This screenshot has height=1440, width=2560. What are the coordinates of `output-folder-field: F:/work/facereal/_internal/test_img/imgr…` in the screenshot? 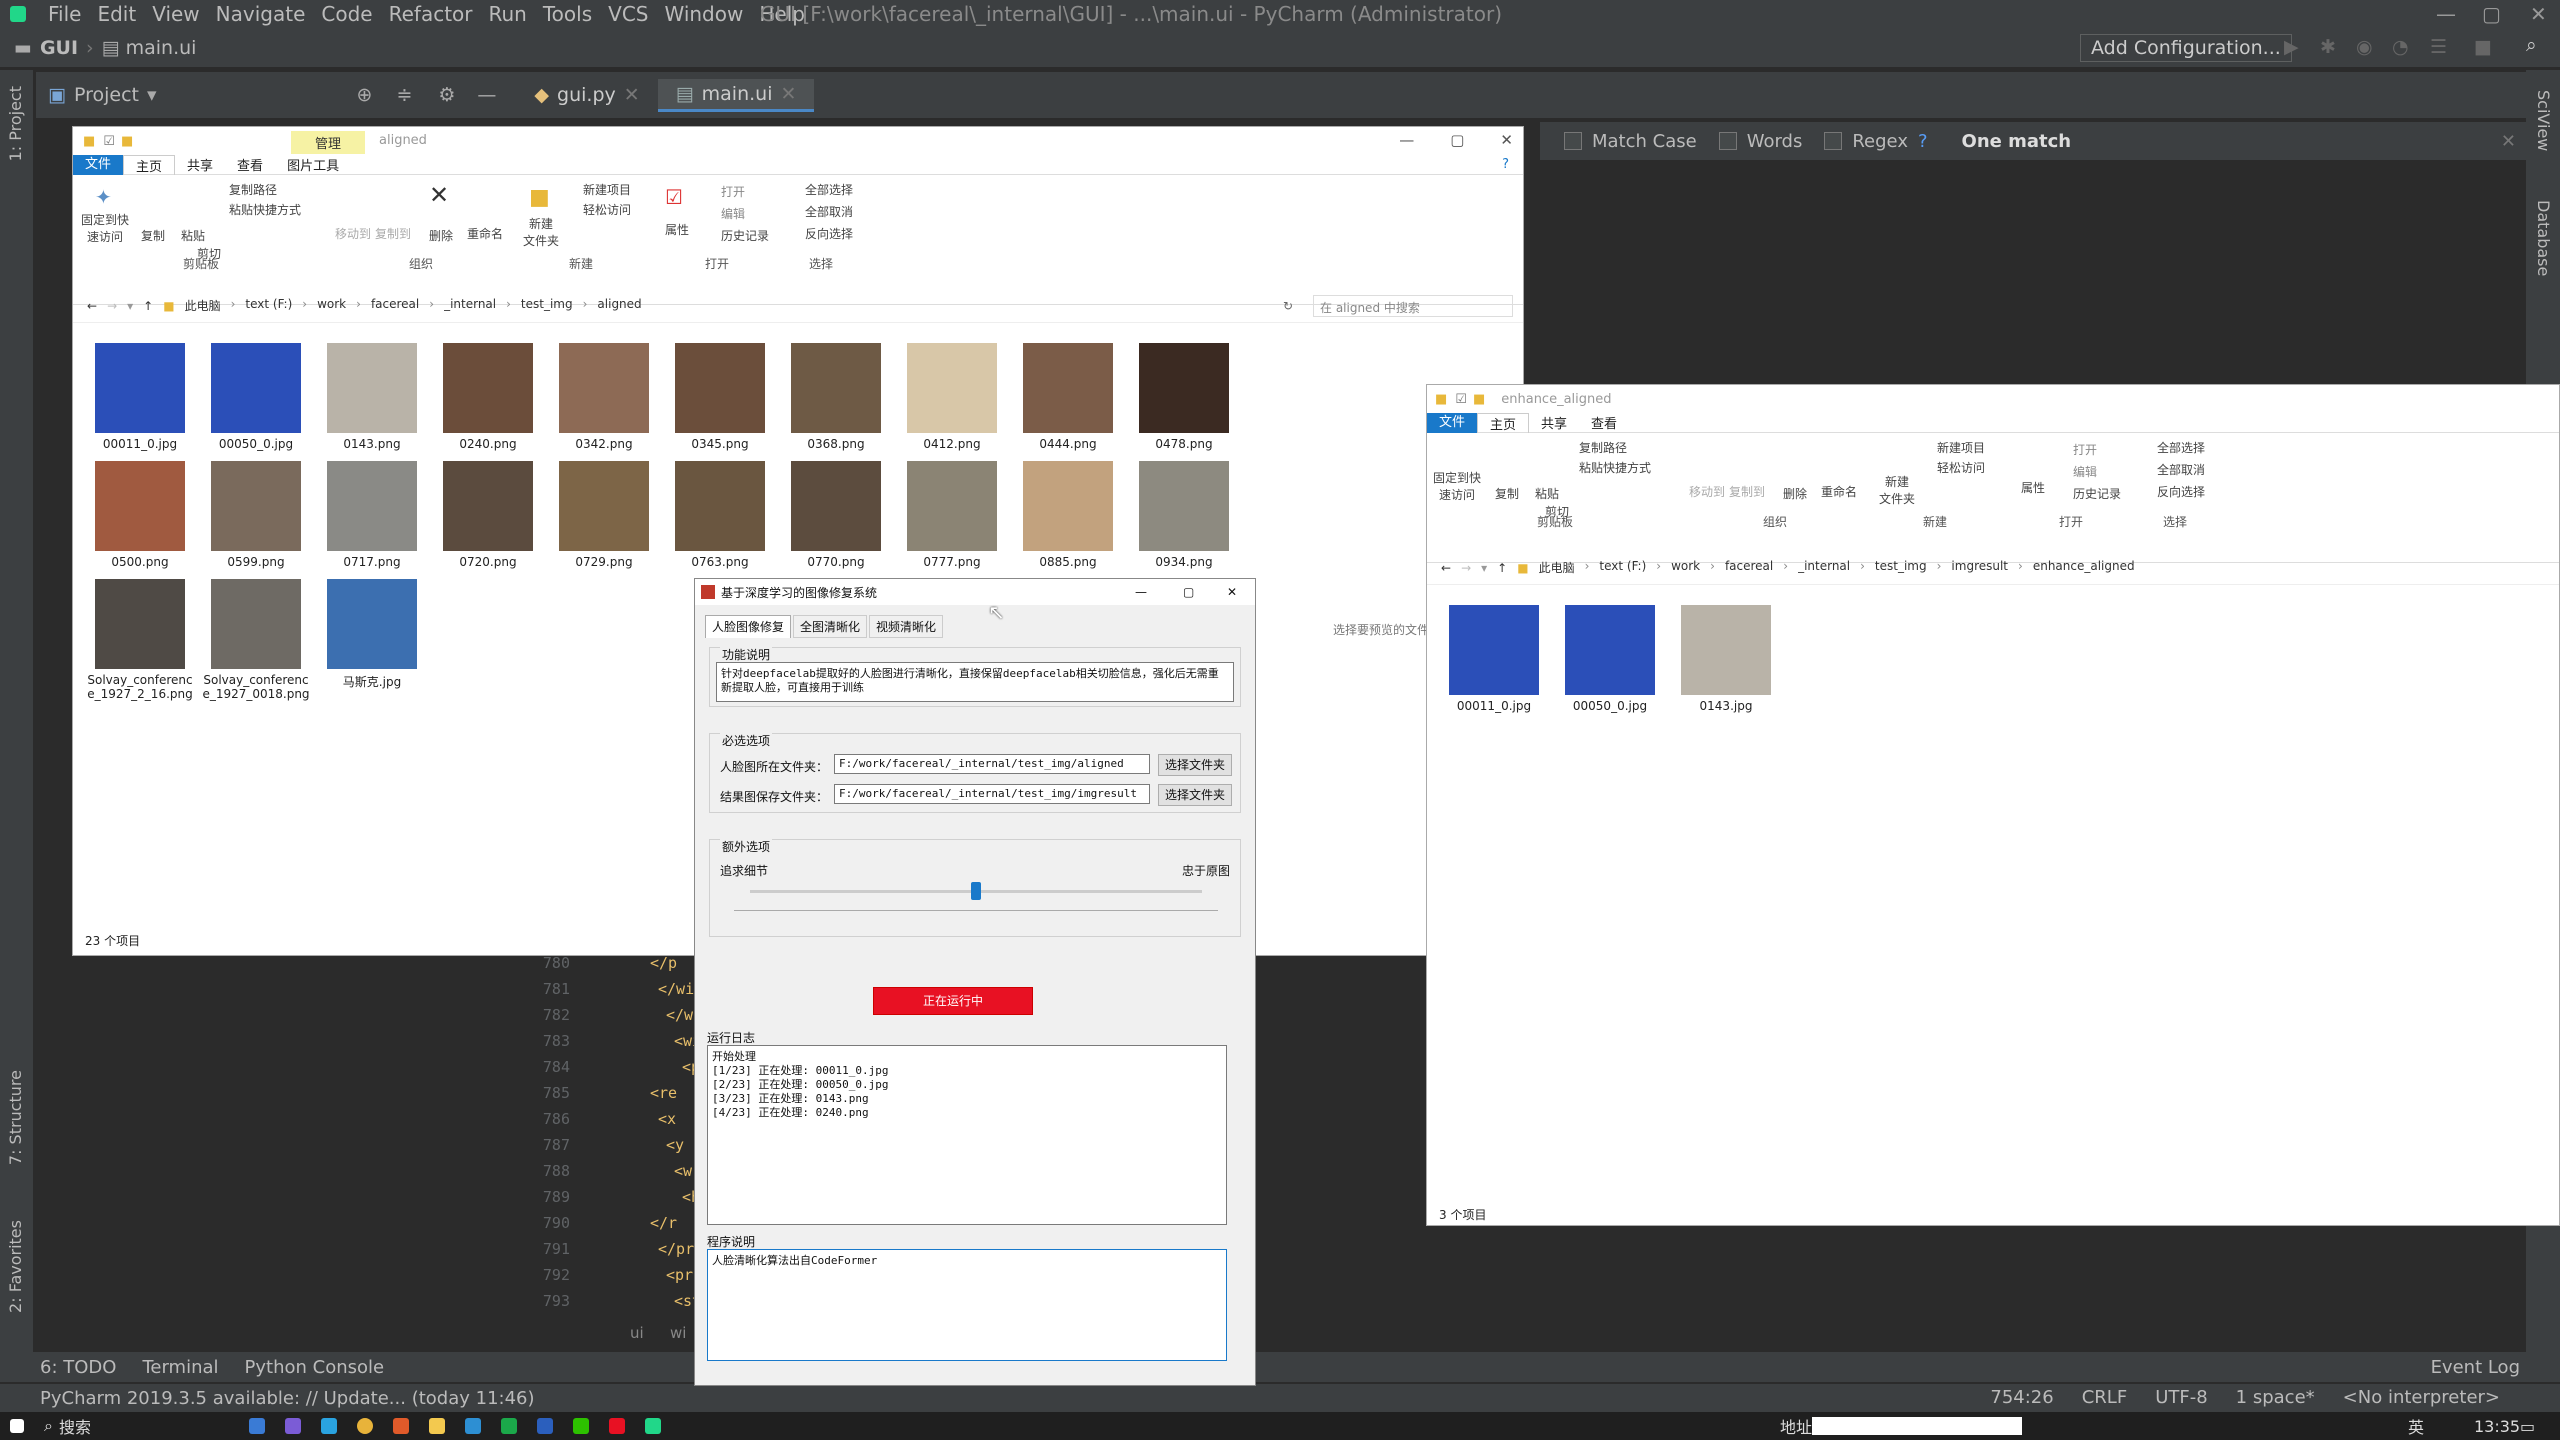 It's located at (992, 794).